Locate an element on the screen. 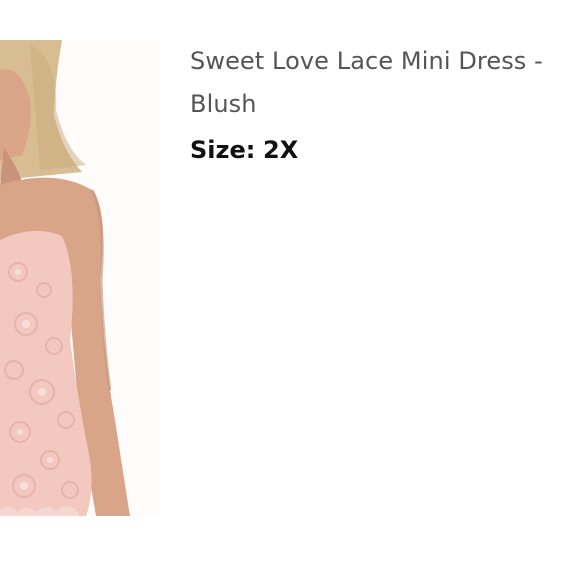  product-title: Sweet Love Lace Mini Dress - Blush is located at coordinates (375, 83).